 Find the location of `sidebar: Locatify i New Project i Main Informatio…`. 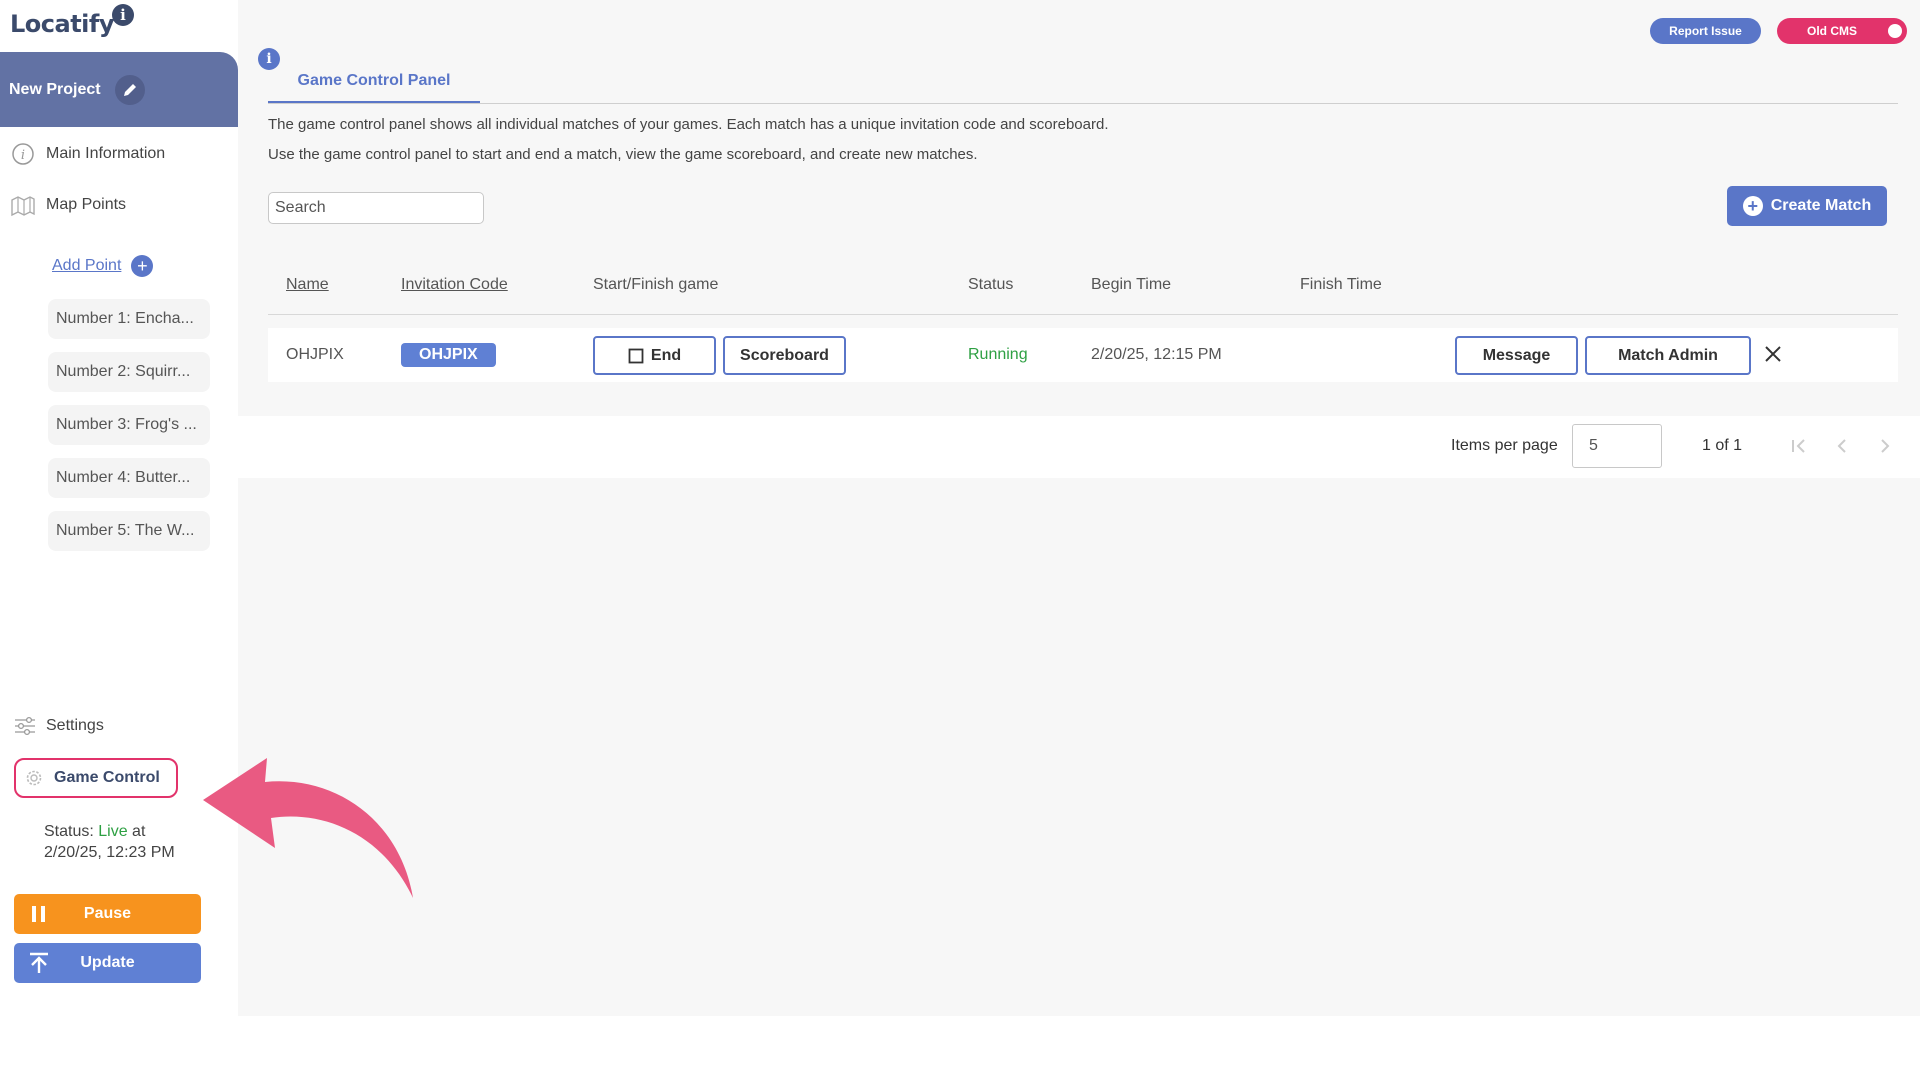

sidebar: Locatify i New Project i Main Informatio… is located at coordinates (119, 508).